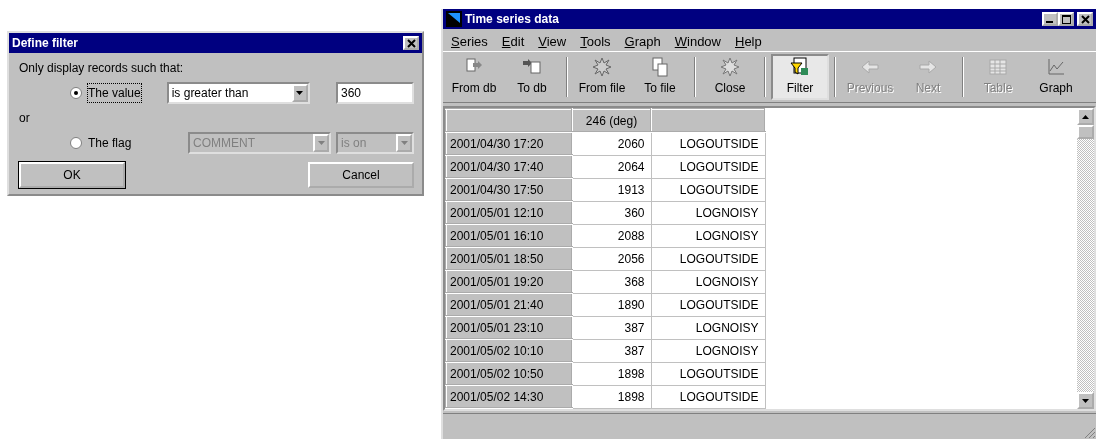 The height and width of the screenshot is (439, 1096). Describe the element at coordinates (1085, 258) in the screenshot. I see `vertical-scrollbar` at that location.